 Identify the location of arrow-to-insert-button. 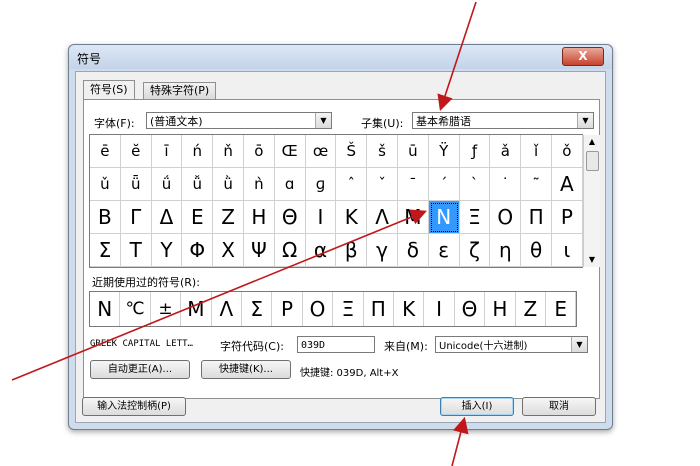
(460, 441).